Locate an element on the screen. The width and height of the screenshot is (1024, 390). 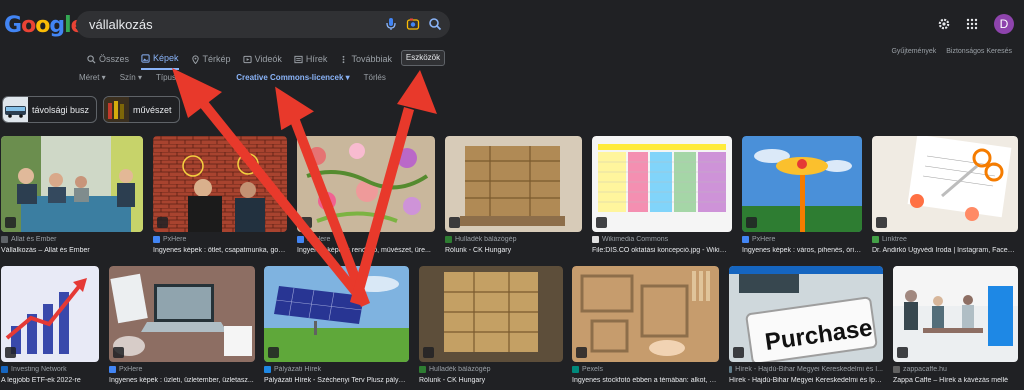
flower-arranging-image is located at coordinates (366, 184).